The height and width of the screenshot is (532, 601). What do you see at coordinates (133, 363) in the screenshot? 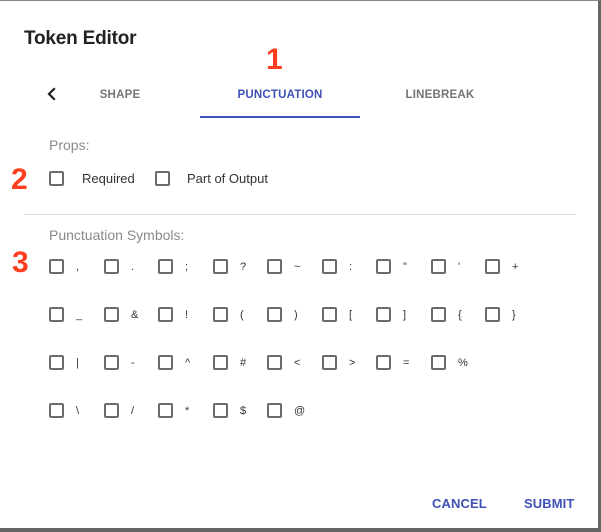
I see `symbol-label: -` at bounding box center [133, 363].